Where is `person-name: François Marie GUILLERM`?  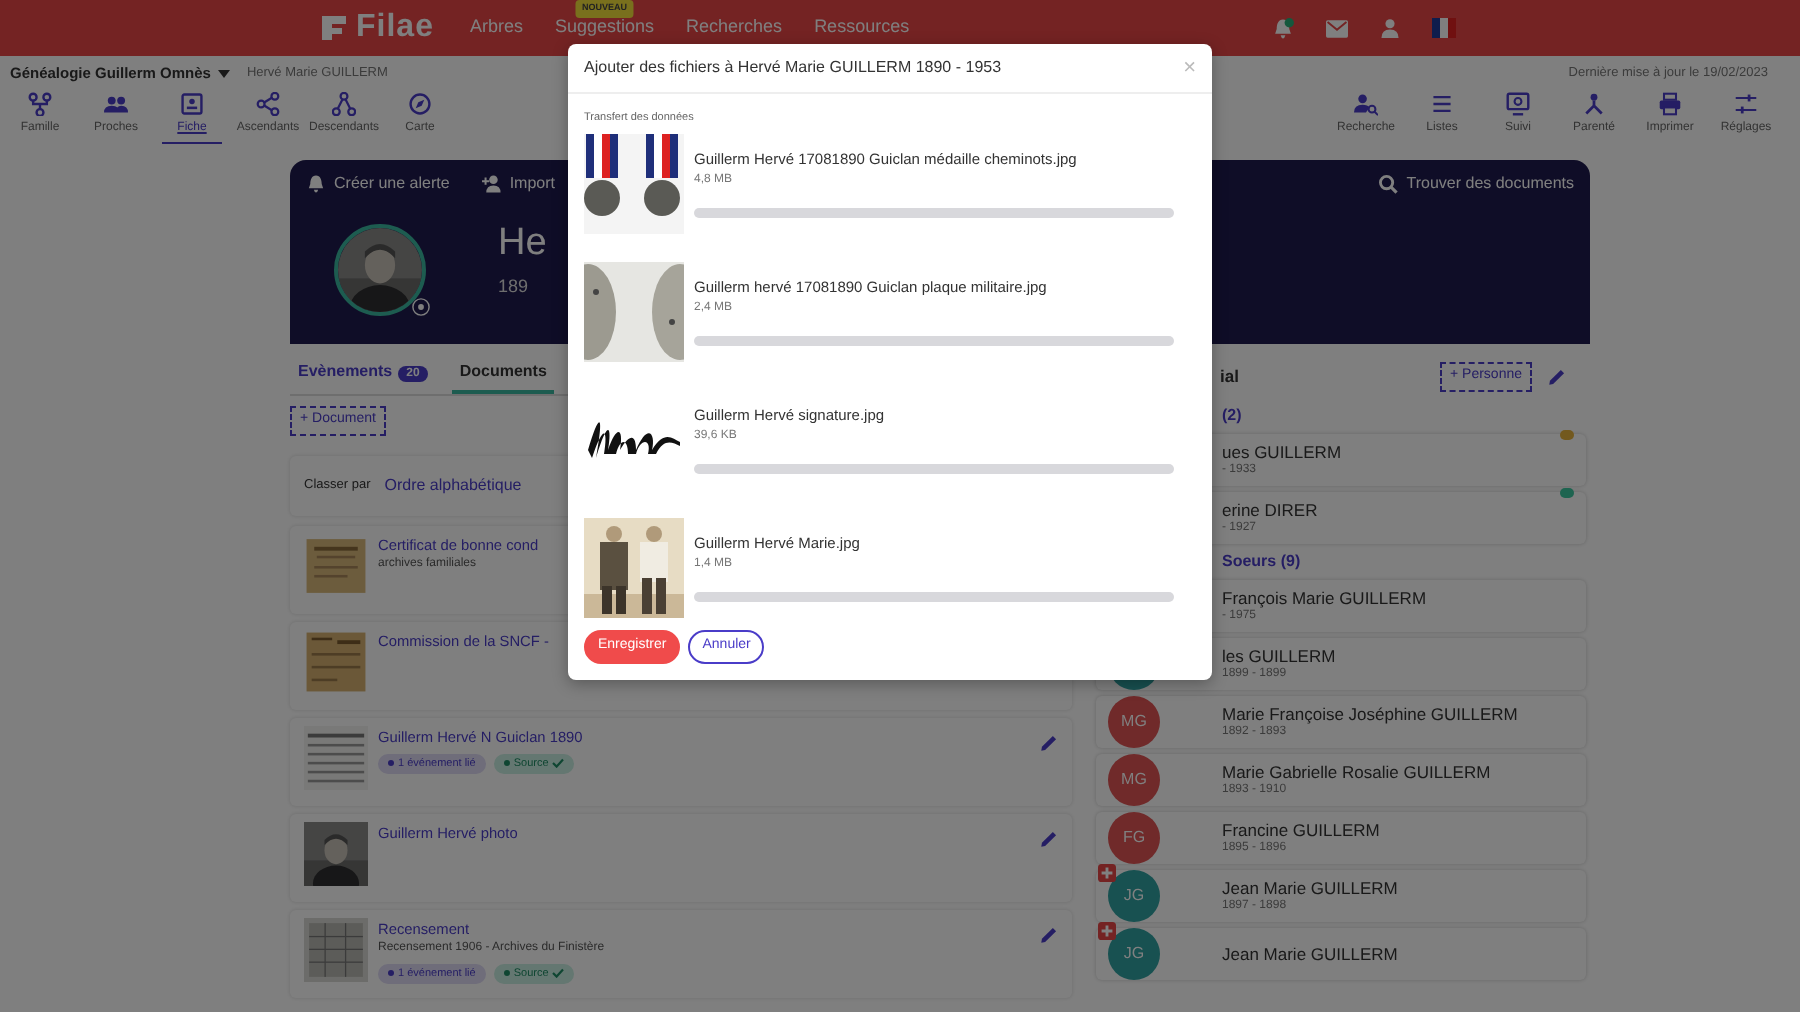 person-name: François Marie GUILLERM is located at coordinates (1324, 597).